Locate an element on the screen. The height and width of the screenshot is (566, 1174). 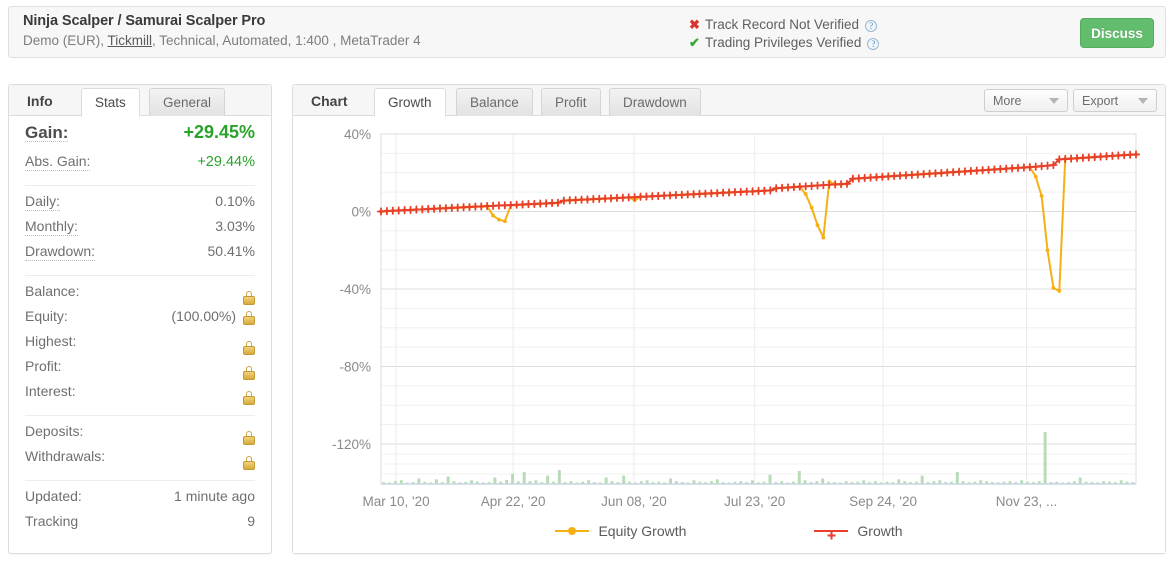
stat-value-equity-wrap: (100.00%) is located at coordinates (213, 316).